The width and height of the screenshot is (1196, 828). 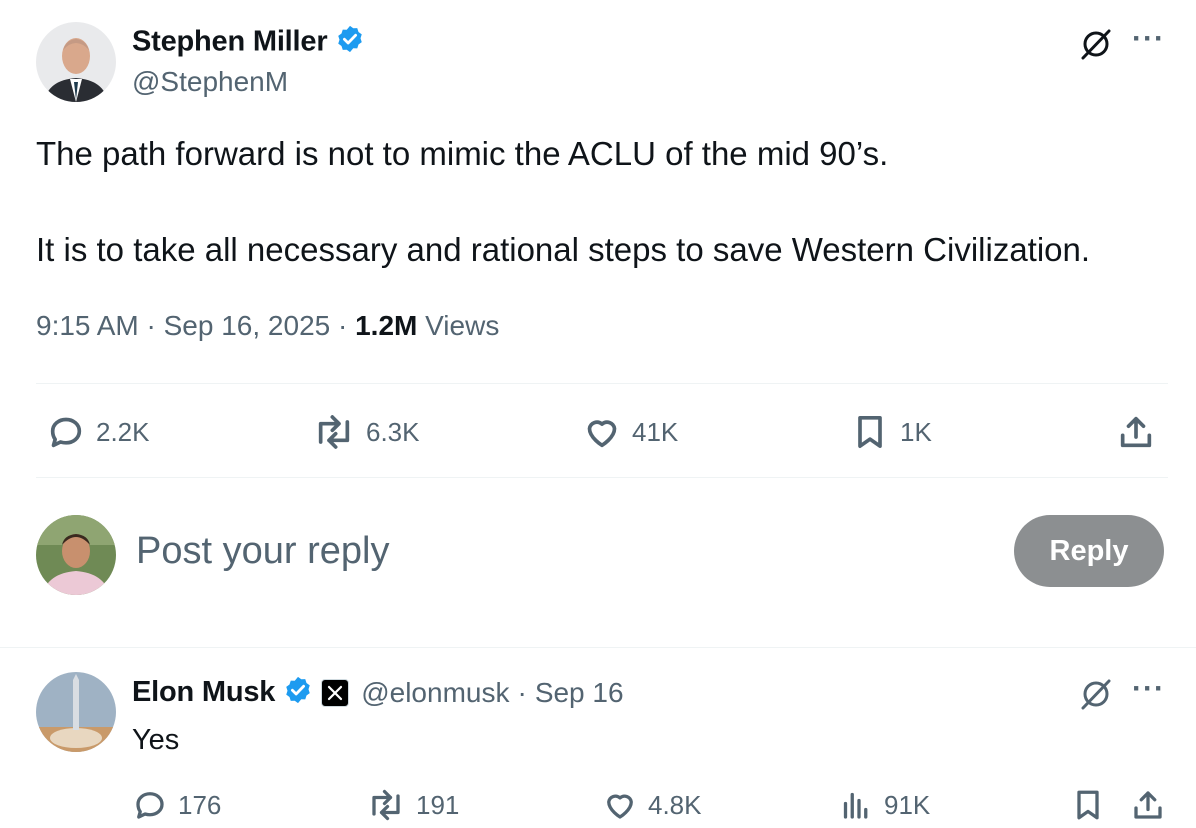 What do you see at coordinates (435, 693) in the screenshot?
I see `reply-author-handle: @elonmusk` at bounding box center [435, 693].